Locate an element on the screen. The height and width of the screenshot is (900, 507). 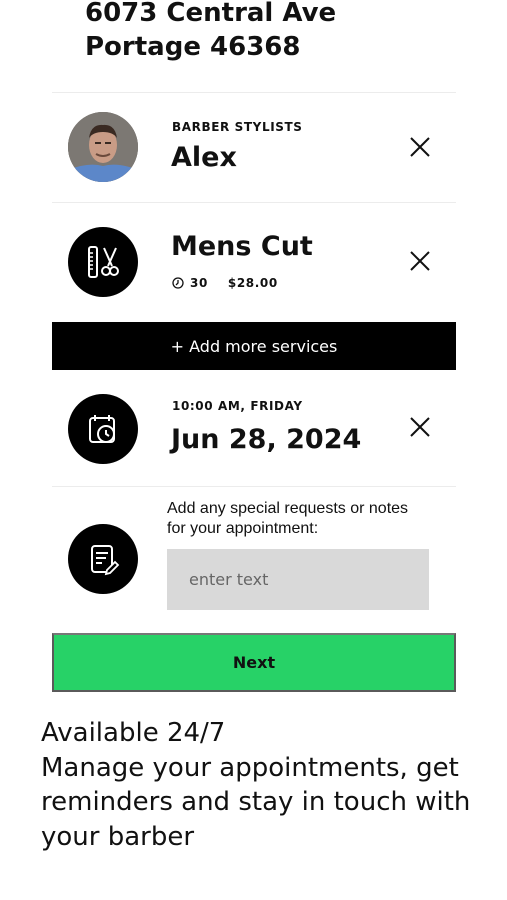
next-button: Next is located at coordinates (254, 662).